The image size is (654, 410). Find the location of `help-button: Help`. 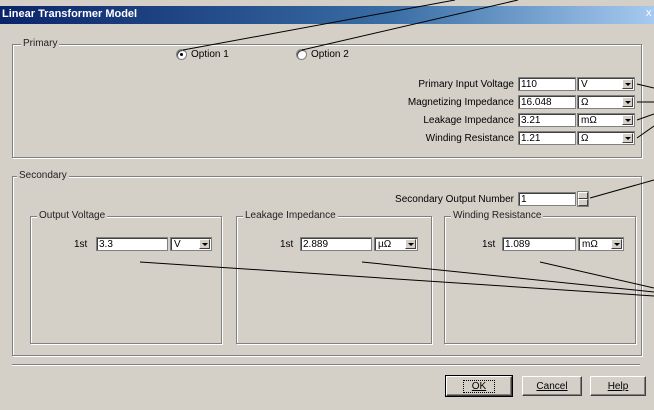

help-button: Help is located at coordinates (618, 386).